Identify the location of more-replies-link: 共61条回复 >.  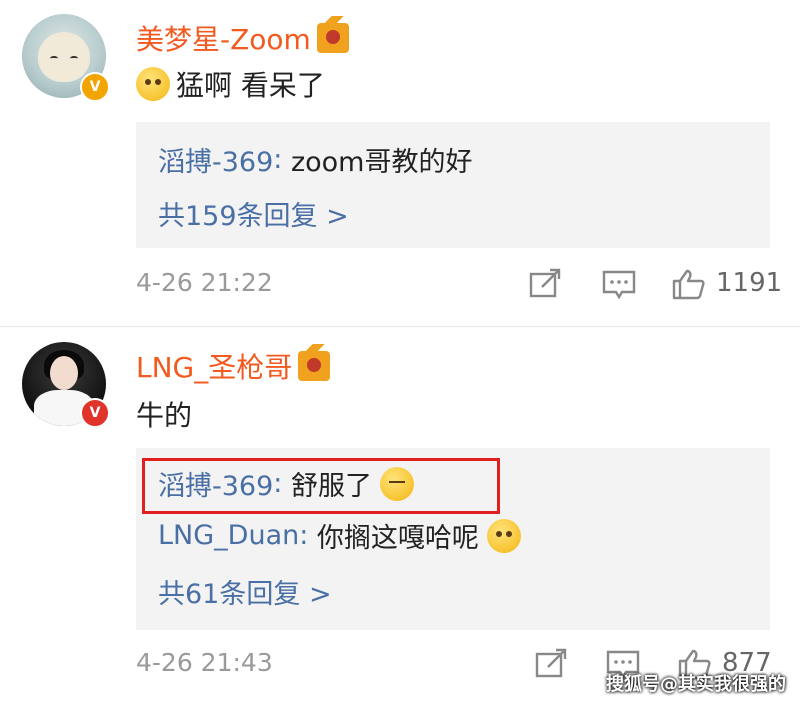
(245, 591).